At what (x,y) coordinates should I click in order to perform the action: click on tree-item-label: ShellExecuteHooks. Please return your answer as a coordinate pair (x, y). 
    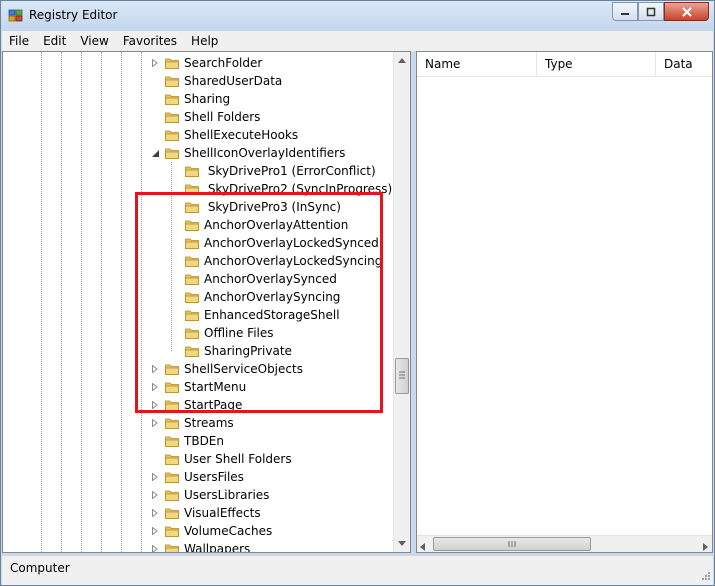
    Looking at the image, I should click on (241, 135).